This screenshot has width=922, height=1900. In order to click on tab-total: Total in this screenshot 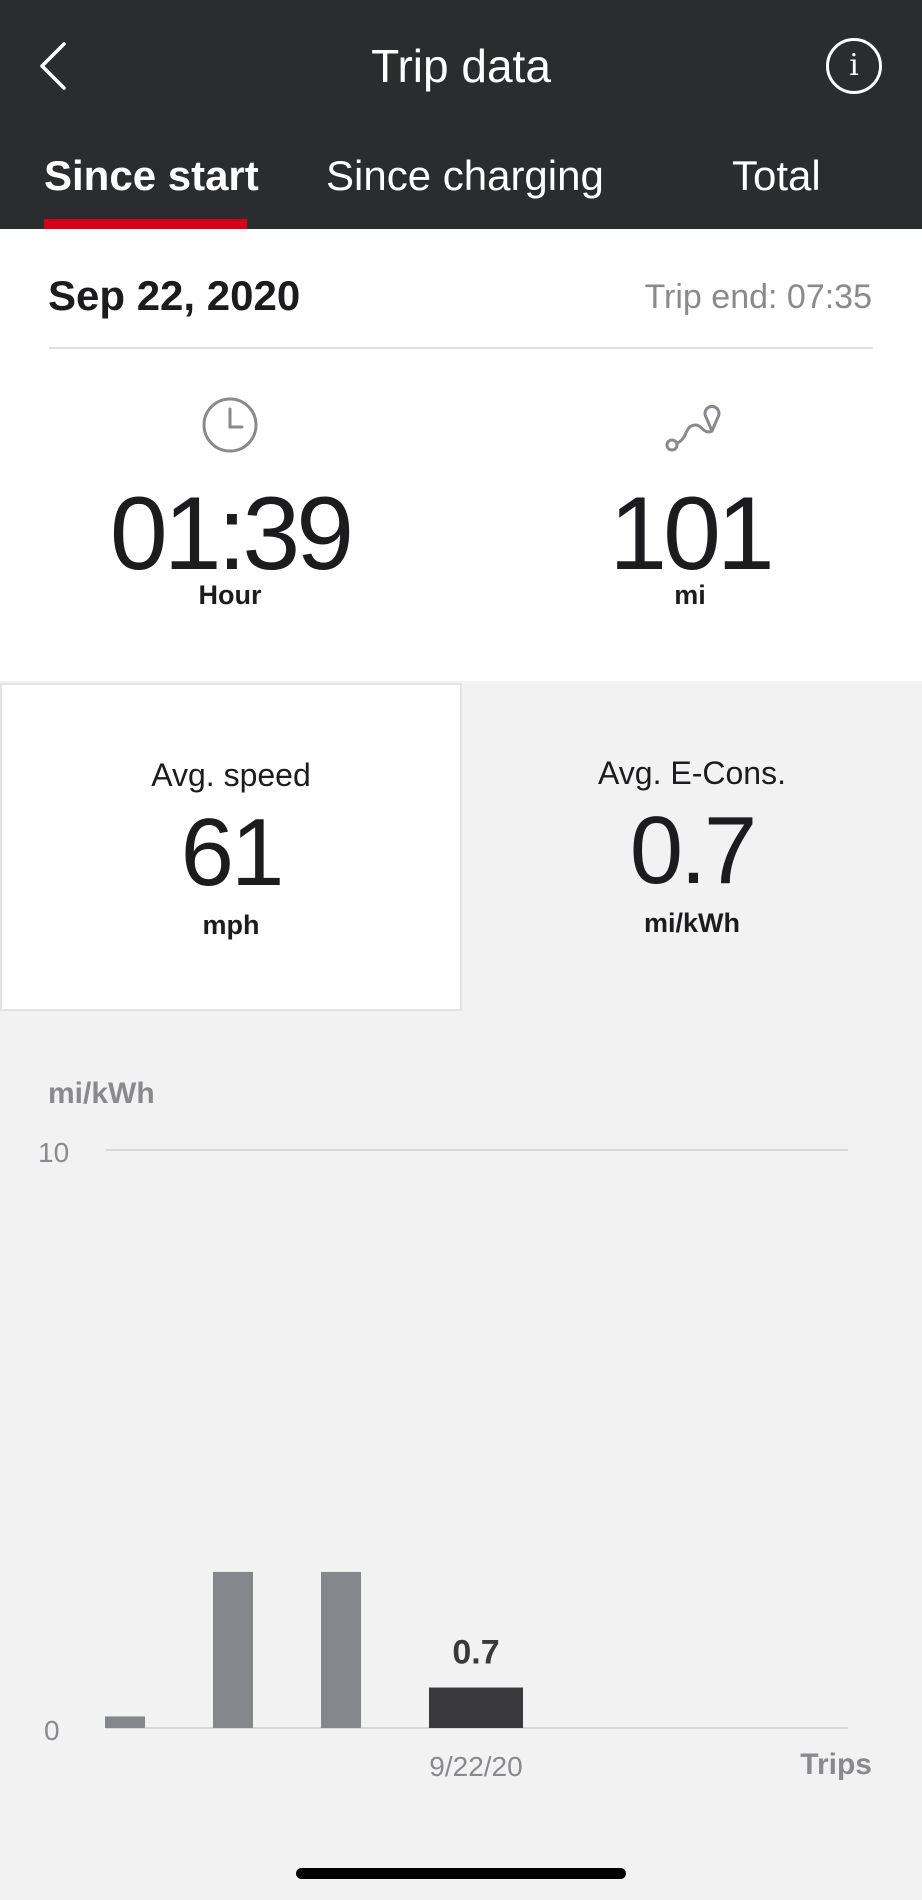, I will do `click(776, 176)`.